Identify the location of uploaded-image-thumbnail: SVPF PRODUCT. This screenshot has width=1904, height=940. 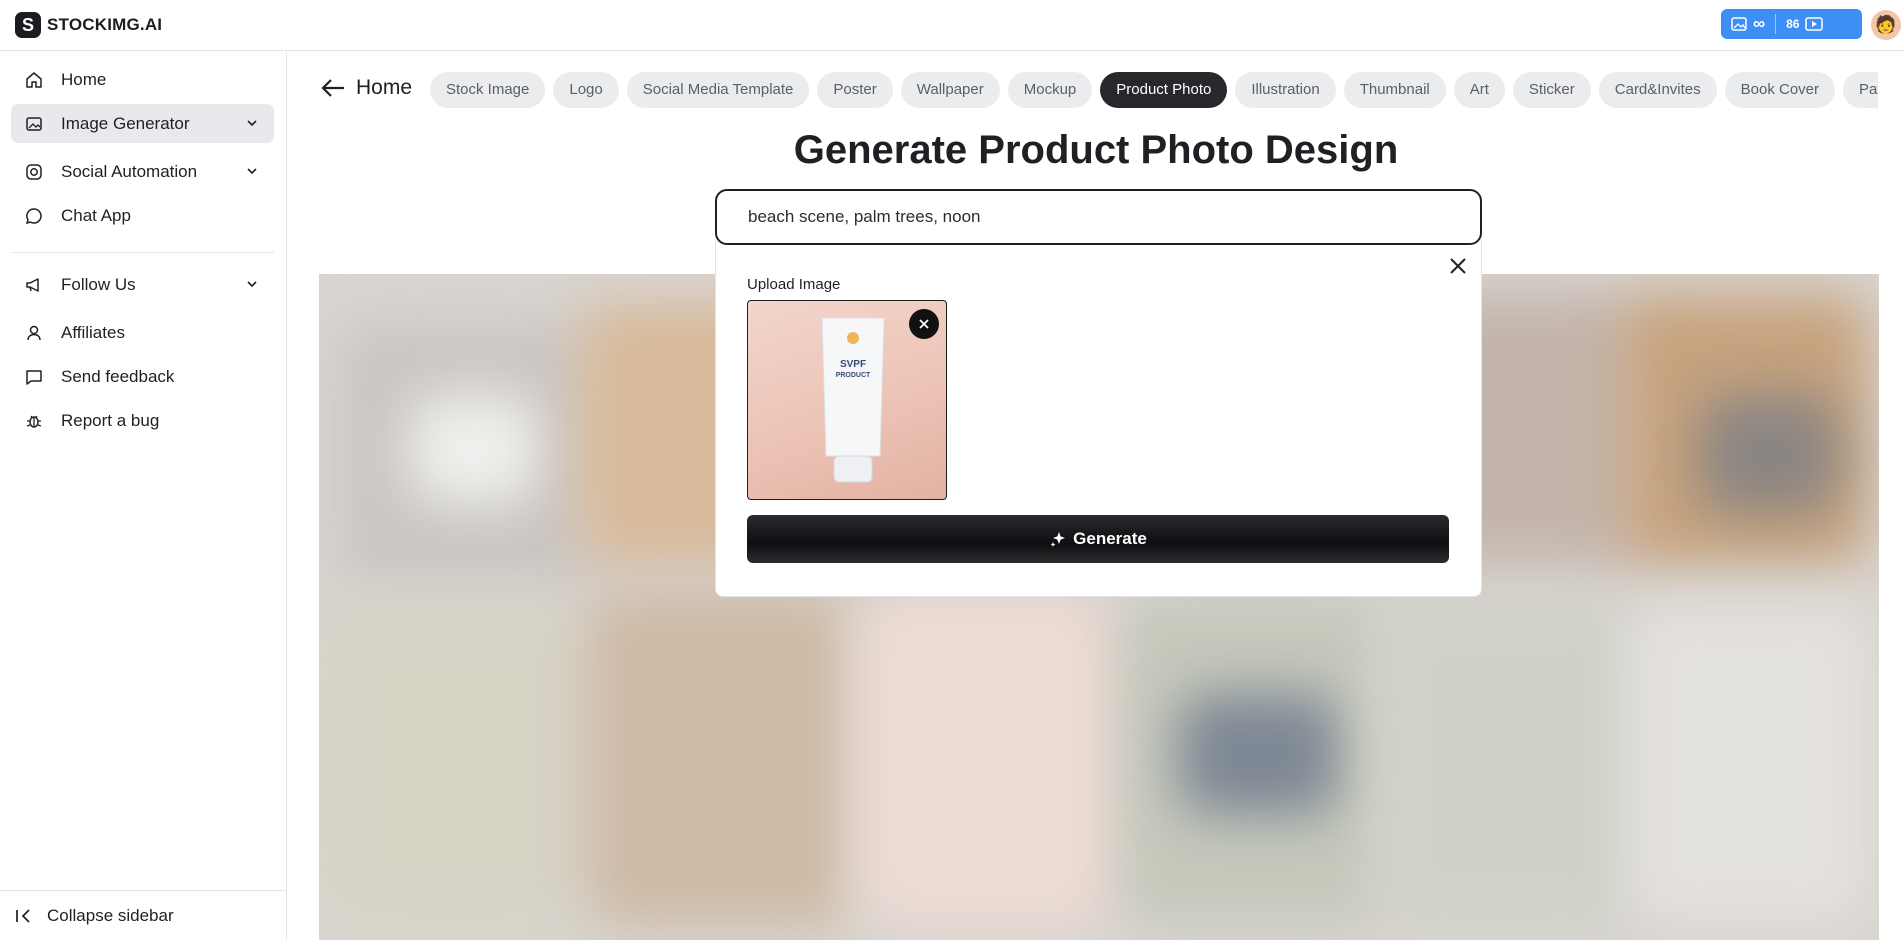
(847, 400).